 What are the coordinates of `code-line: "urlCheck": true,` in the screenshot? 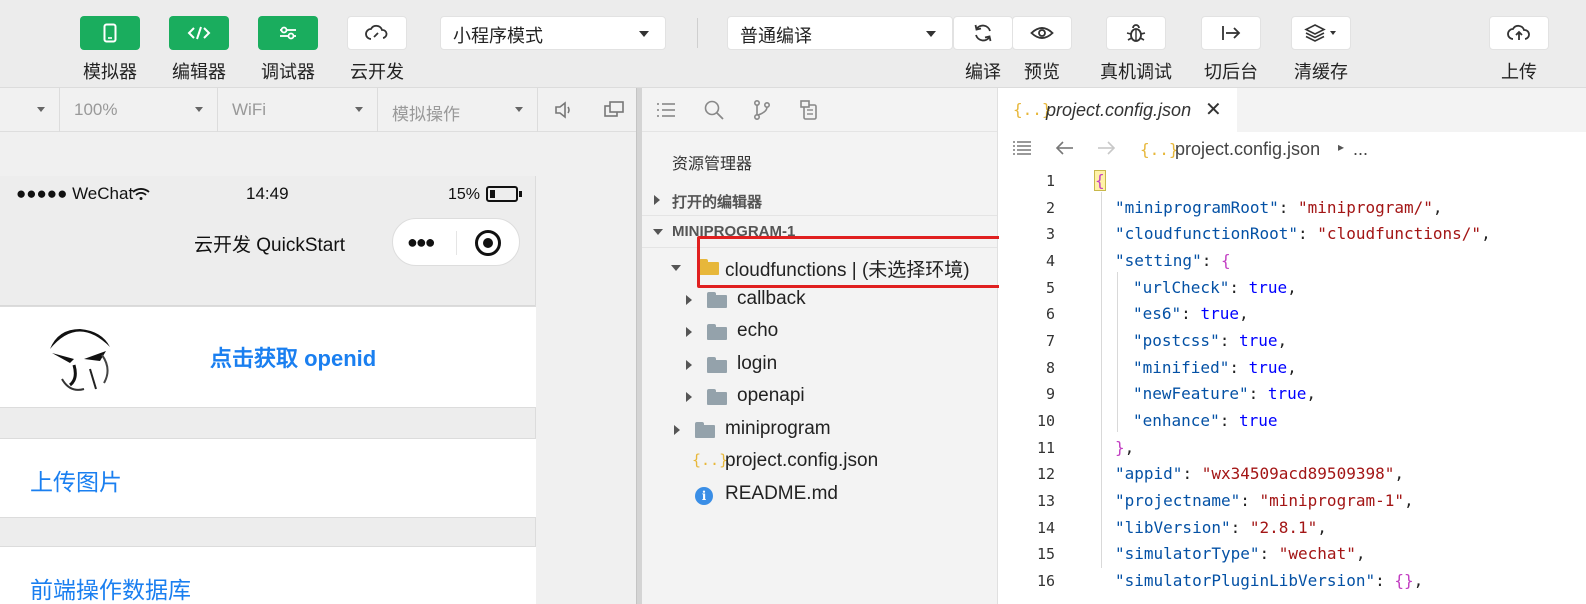 It's located at (1215, 287).